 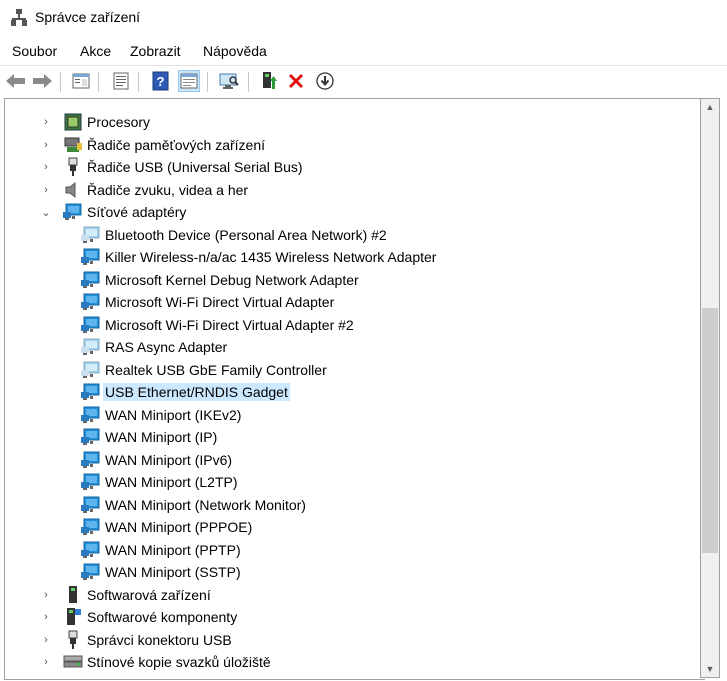 I want to click on tree-item-label: Realtek USB GbE Family Controller, so click(x=216, y=369).